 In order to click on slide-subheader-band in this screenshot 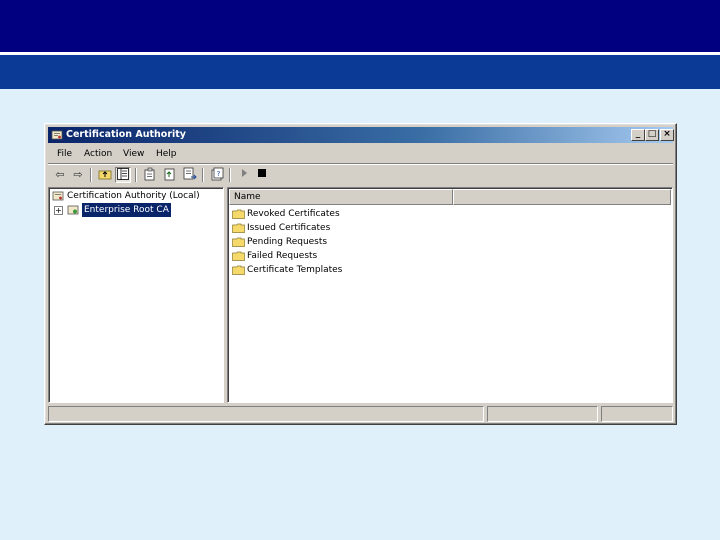, I will do `click(360, 72)`.